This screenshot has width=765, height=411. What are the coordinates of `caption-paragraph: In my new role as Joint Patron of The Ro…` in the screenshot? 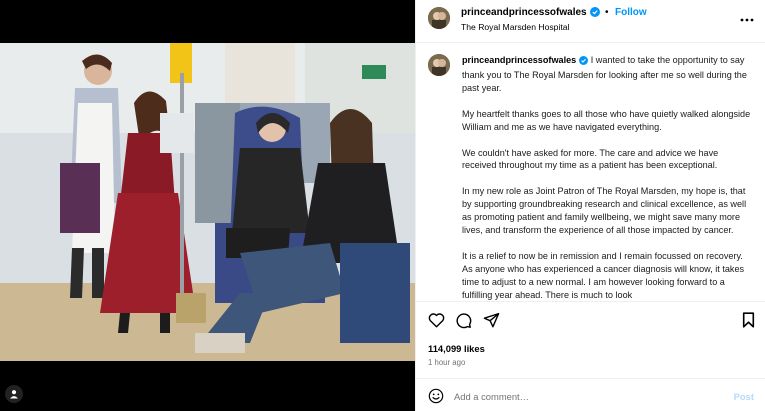 It's located at (604, 211).